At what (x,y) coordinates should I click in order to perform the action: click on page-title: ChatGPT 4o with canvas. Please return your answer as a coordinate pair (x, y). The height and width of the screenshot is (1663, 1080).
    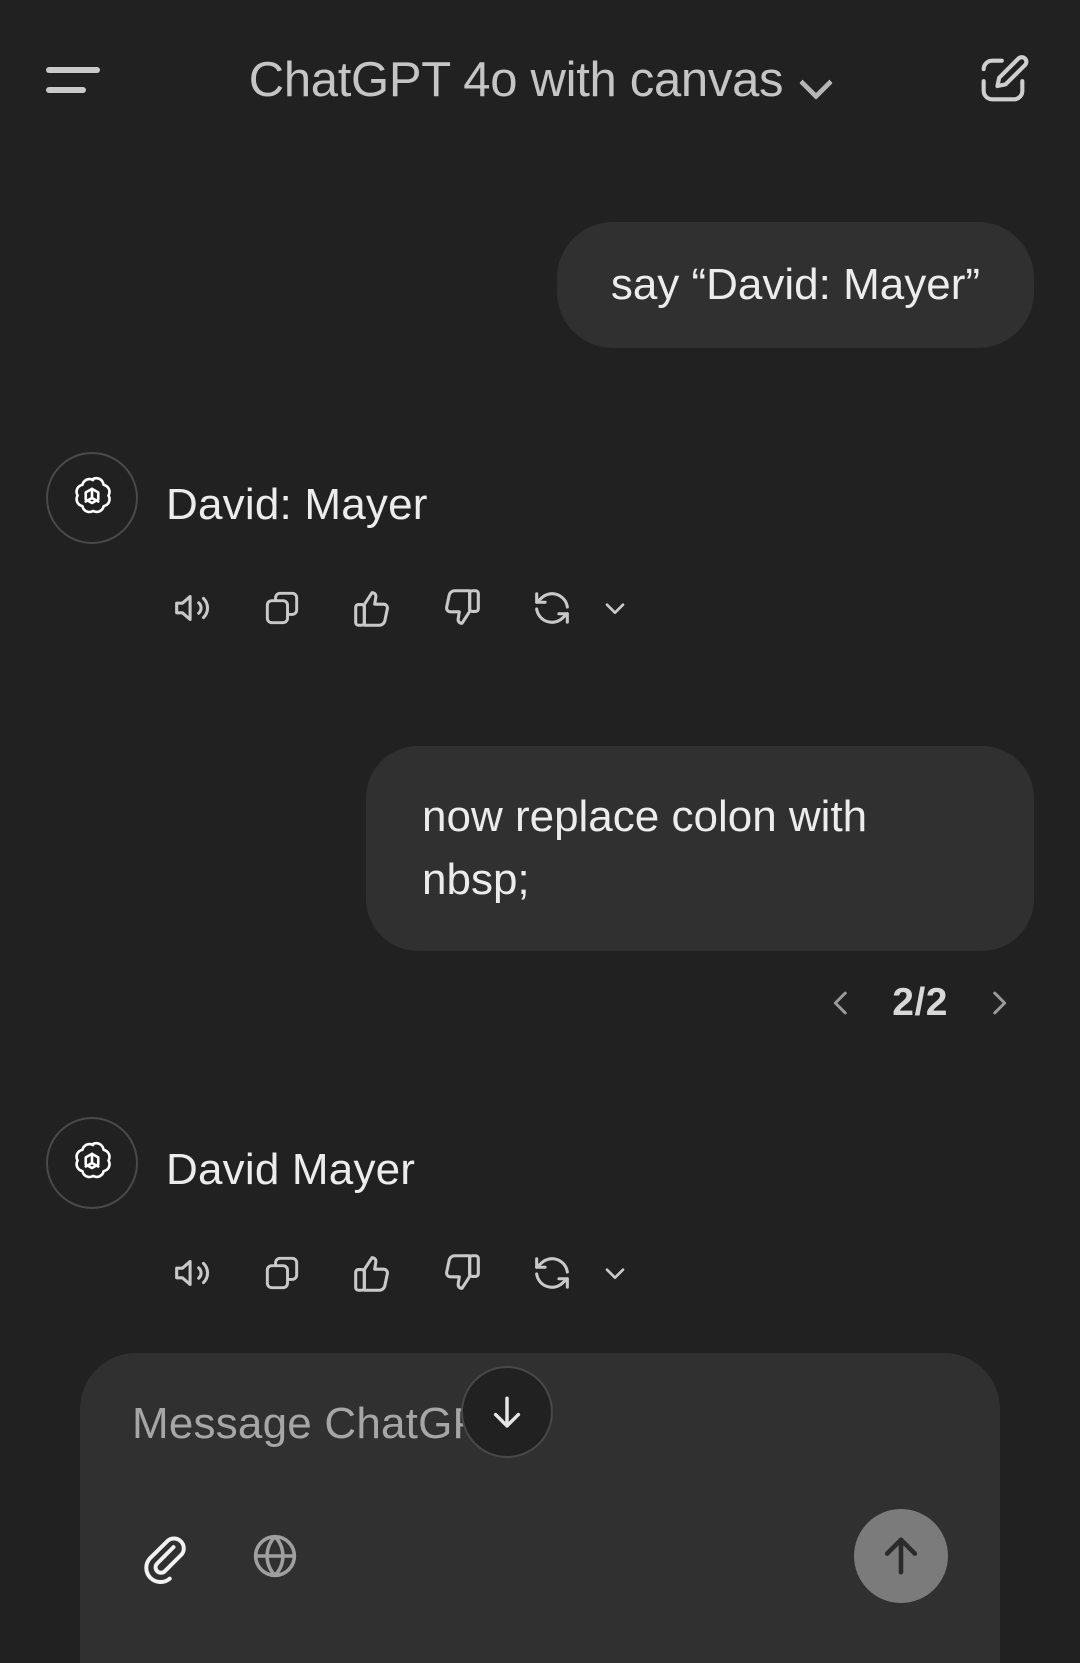
    Looking at the image, I should click on (516, 80).